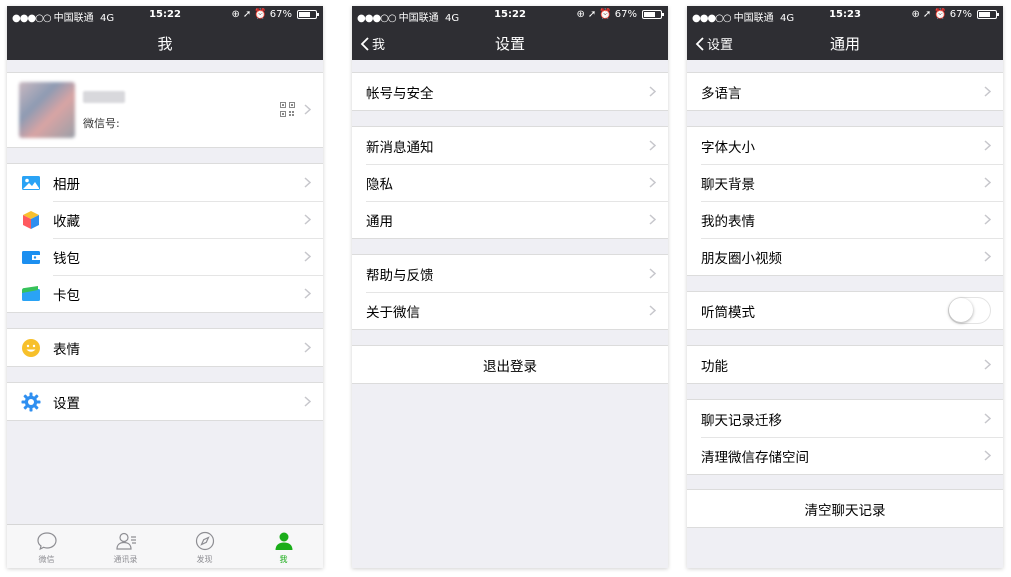 This screenshot has width=1011, height=577. What do you see at coordinates (125, 559) in the screenshot?
I see `tab-label: 通讯录` at bounding box center [125, 559].